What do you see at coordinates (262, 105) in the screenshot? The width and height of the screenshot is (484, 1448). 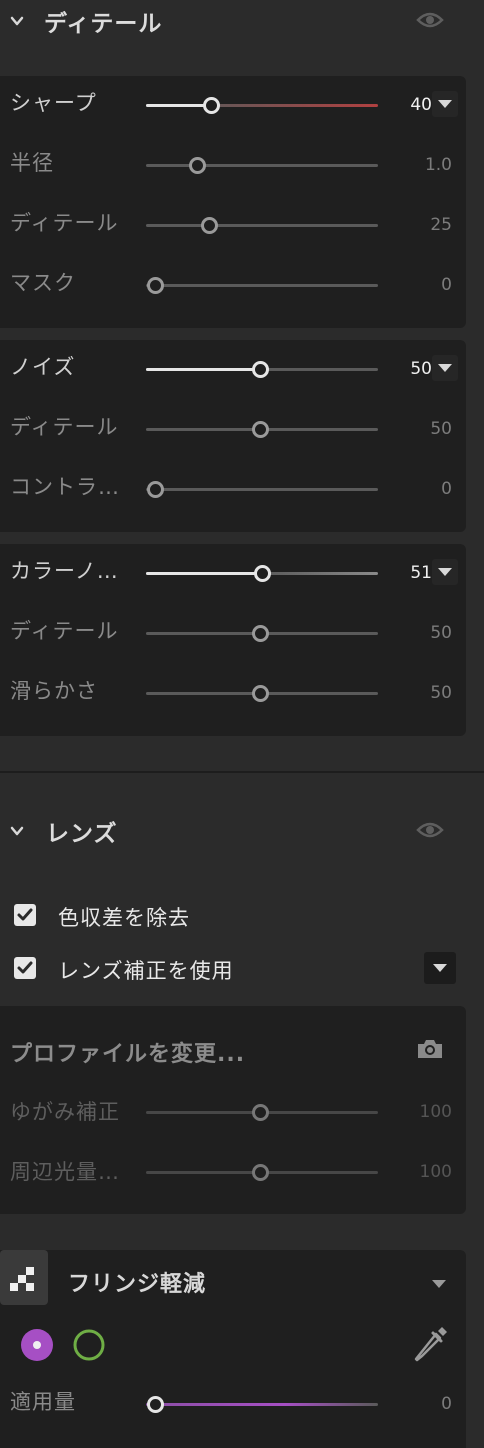 I see `sharpen-slider` at bounding box center [262, 105].